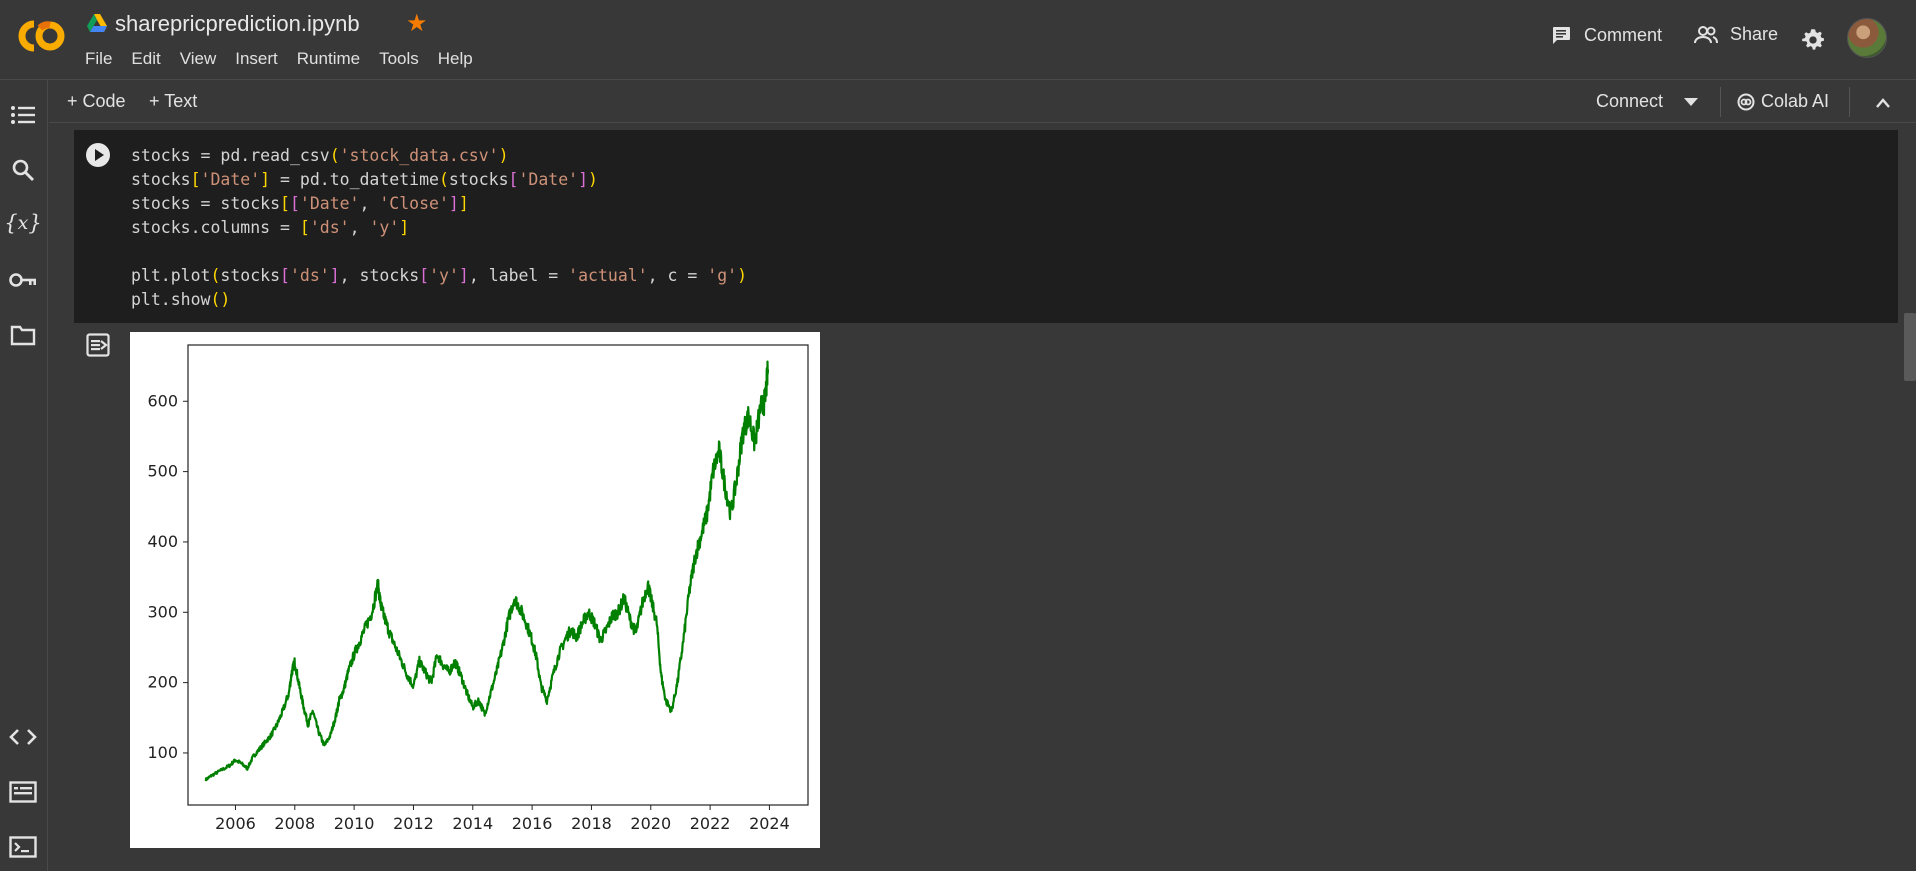  What do you see at coordinates (710, 823) in the screenshot?
I see `x-tick-label: 2022` at bounding box center [710, 823].